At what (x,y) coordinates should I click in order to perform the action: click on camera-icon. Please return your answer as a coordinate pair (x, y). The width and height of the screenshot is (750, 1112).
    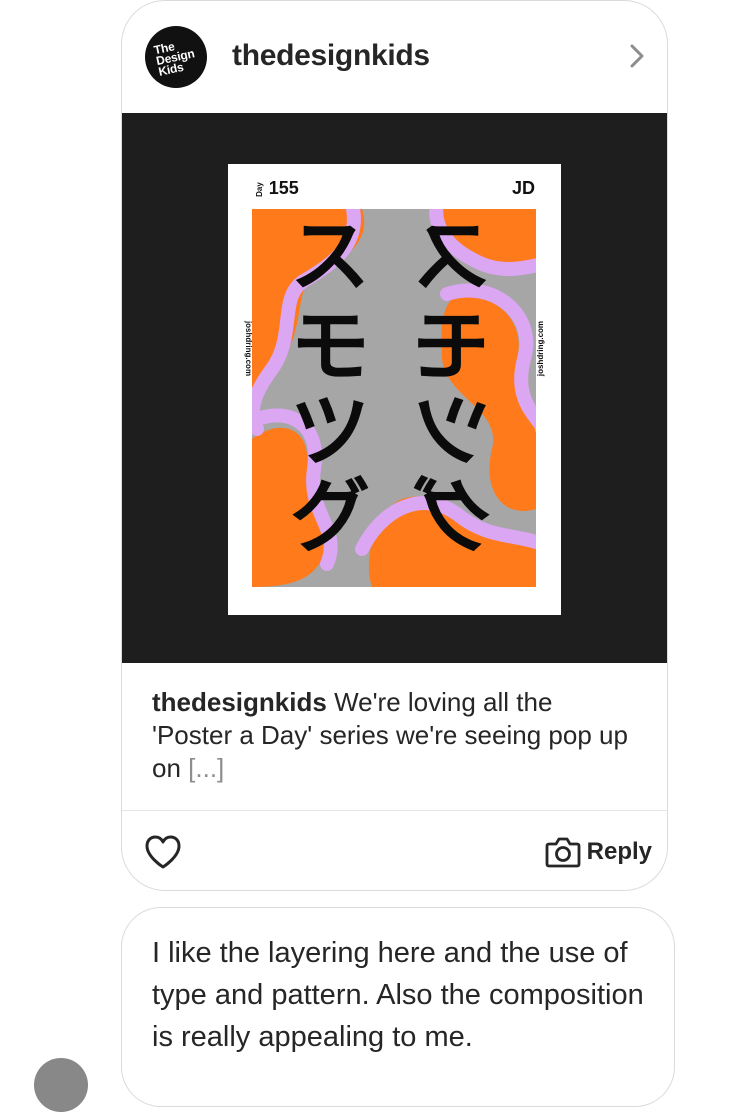
    Looking at the image, I should click on (563, 852).